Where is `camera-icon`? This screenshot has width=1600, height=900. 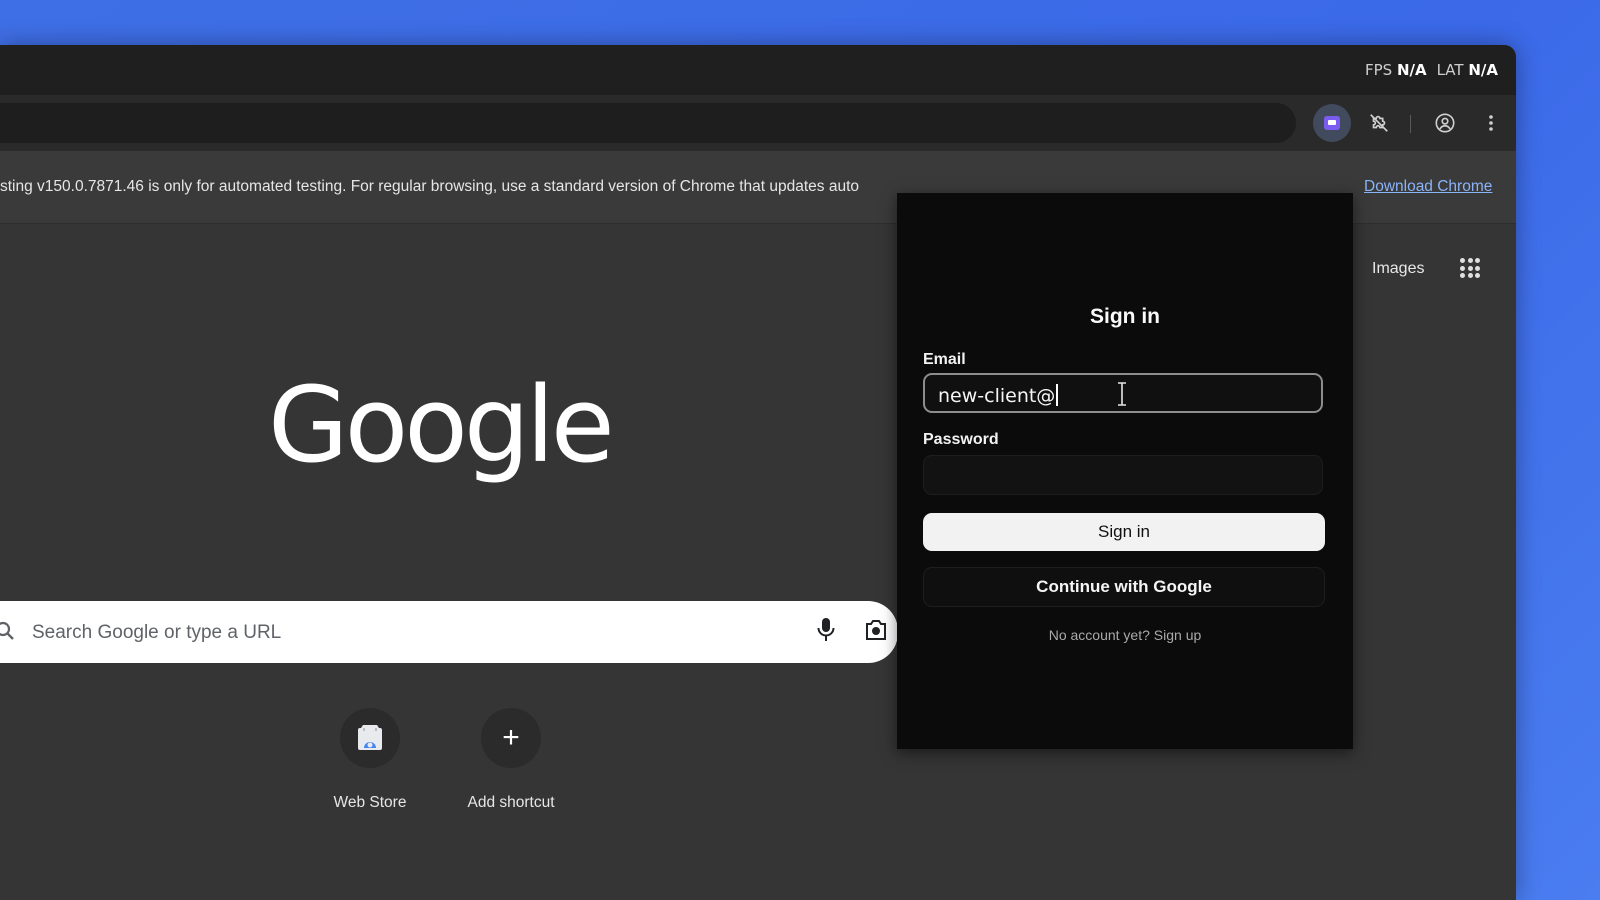
camera-icon is located at coordinates (876, 630).